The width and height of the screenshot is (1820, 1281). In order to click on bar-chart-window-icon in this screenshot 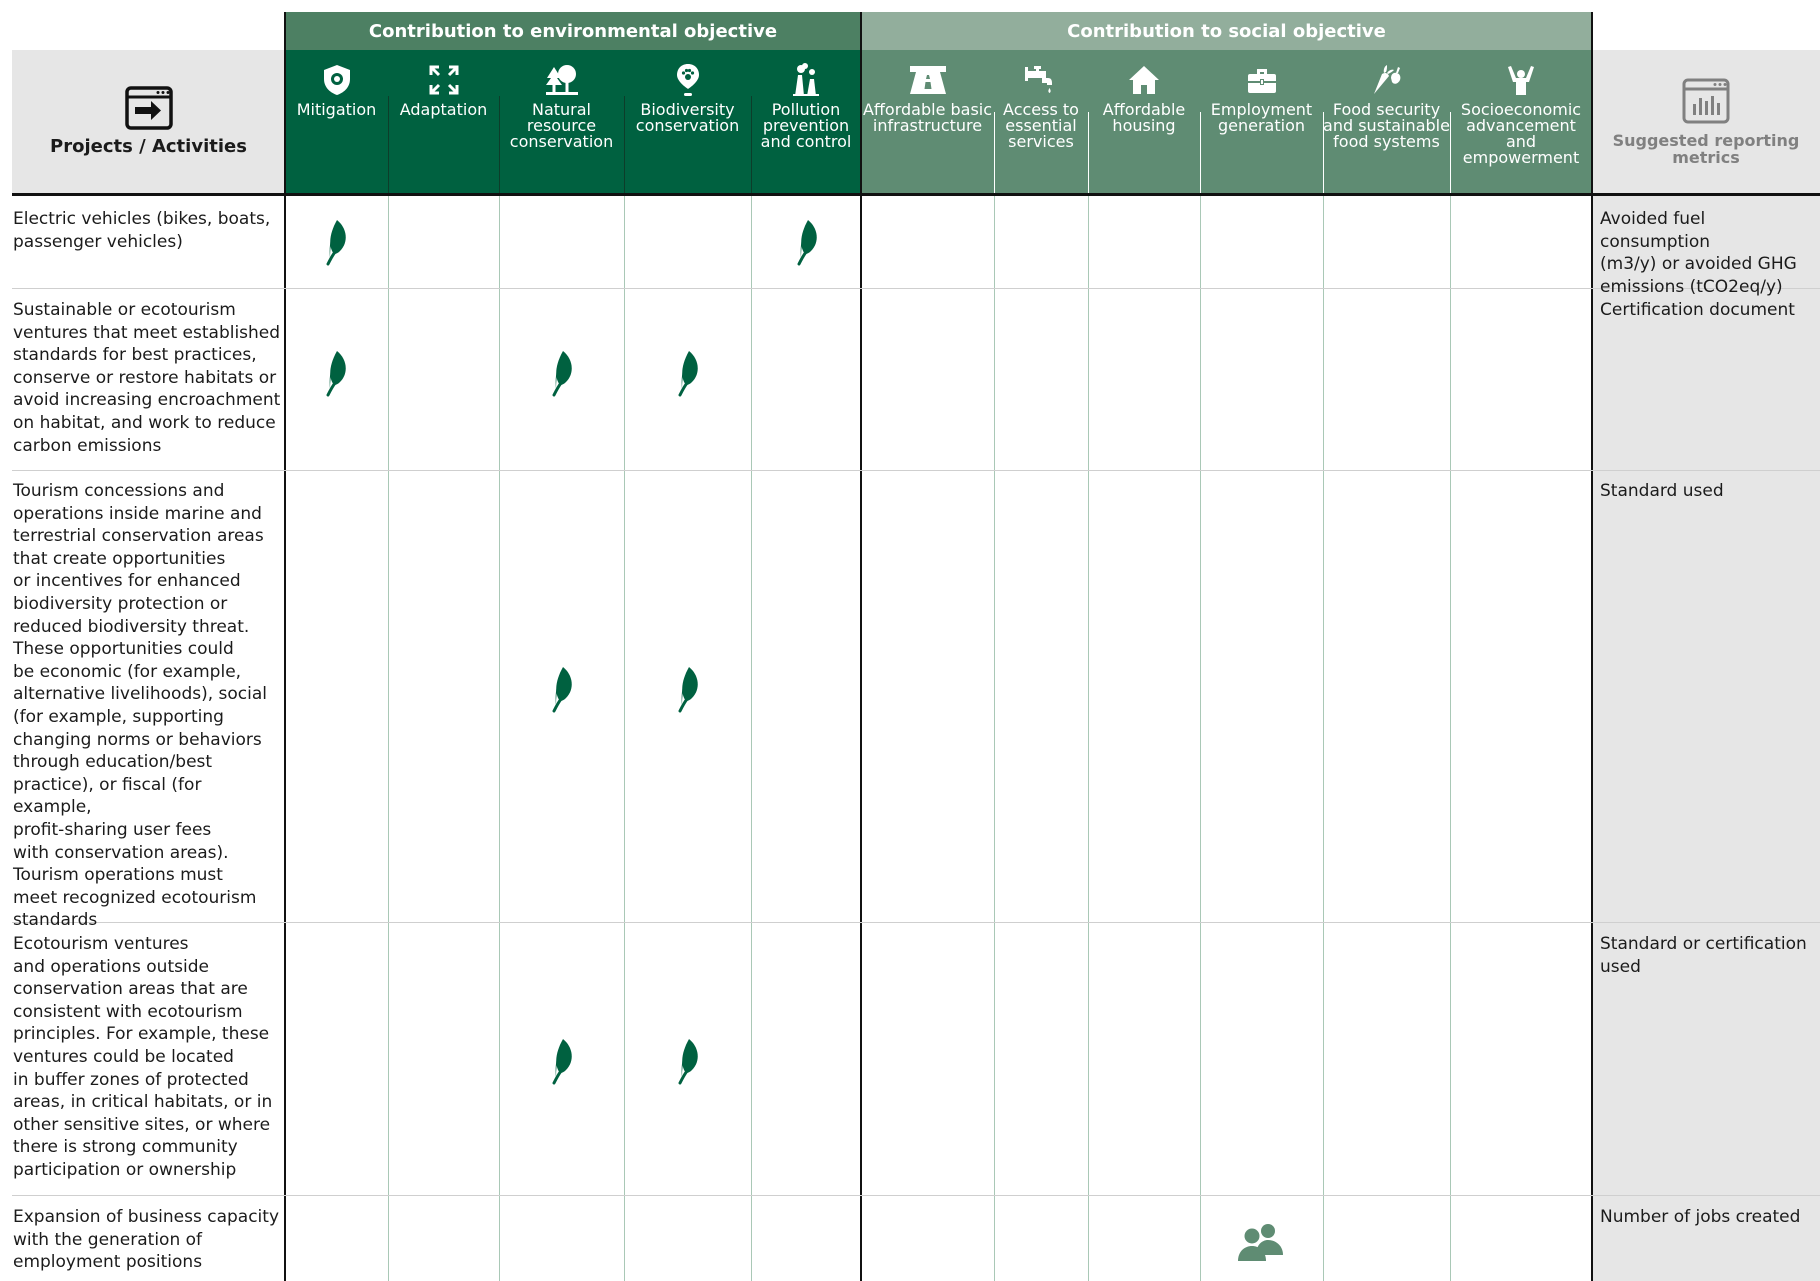, I will do `click(1706, 100)`.